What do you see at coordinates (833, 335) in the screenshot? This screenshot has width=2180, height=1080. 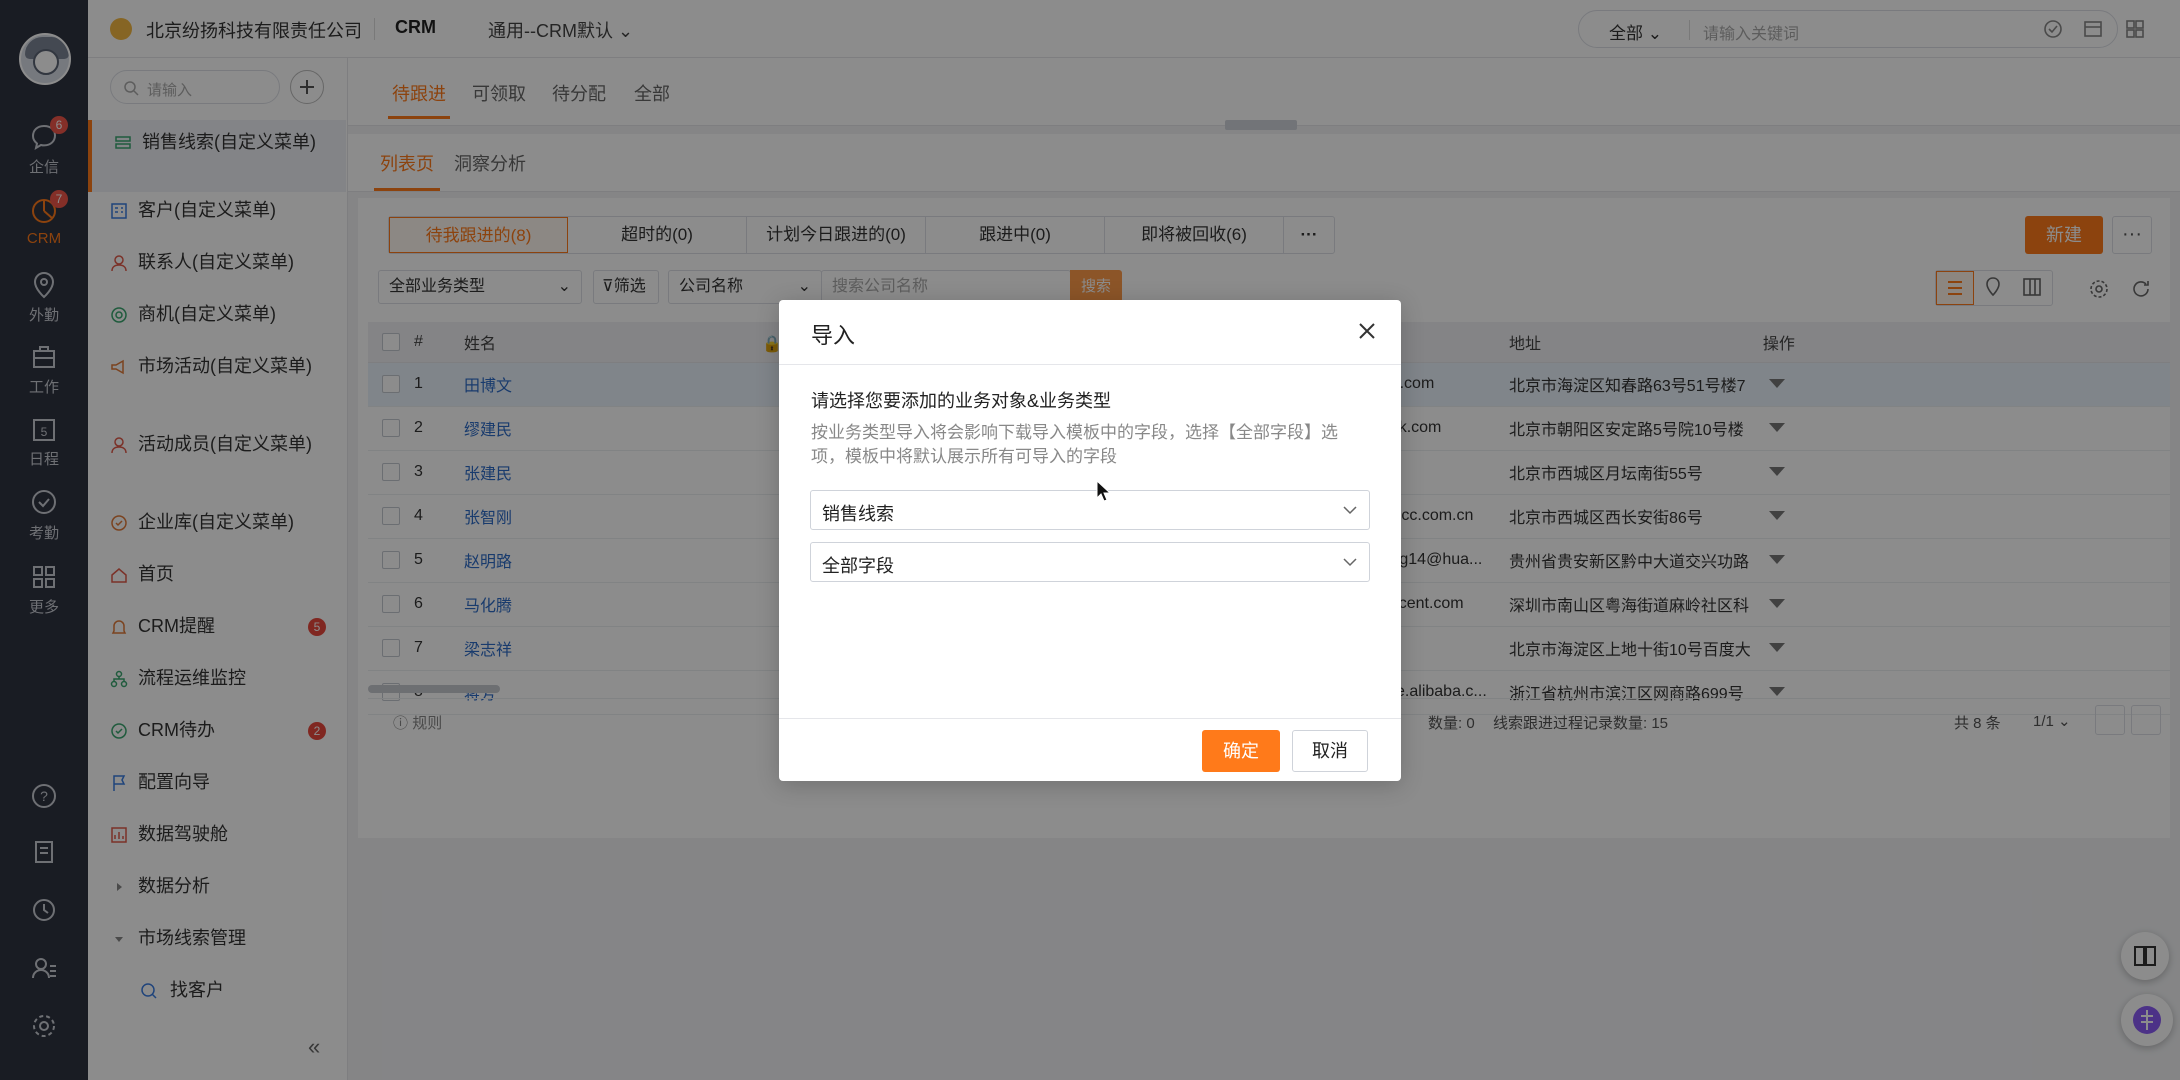 I see `dialog-title: 导入` at bounding box center [833, 335].